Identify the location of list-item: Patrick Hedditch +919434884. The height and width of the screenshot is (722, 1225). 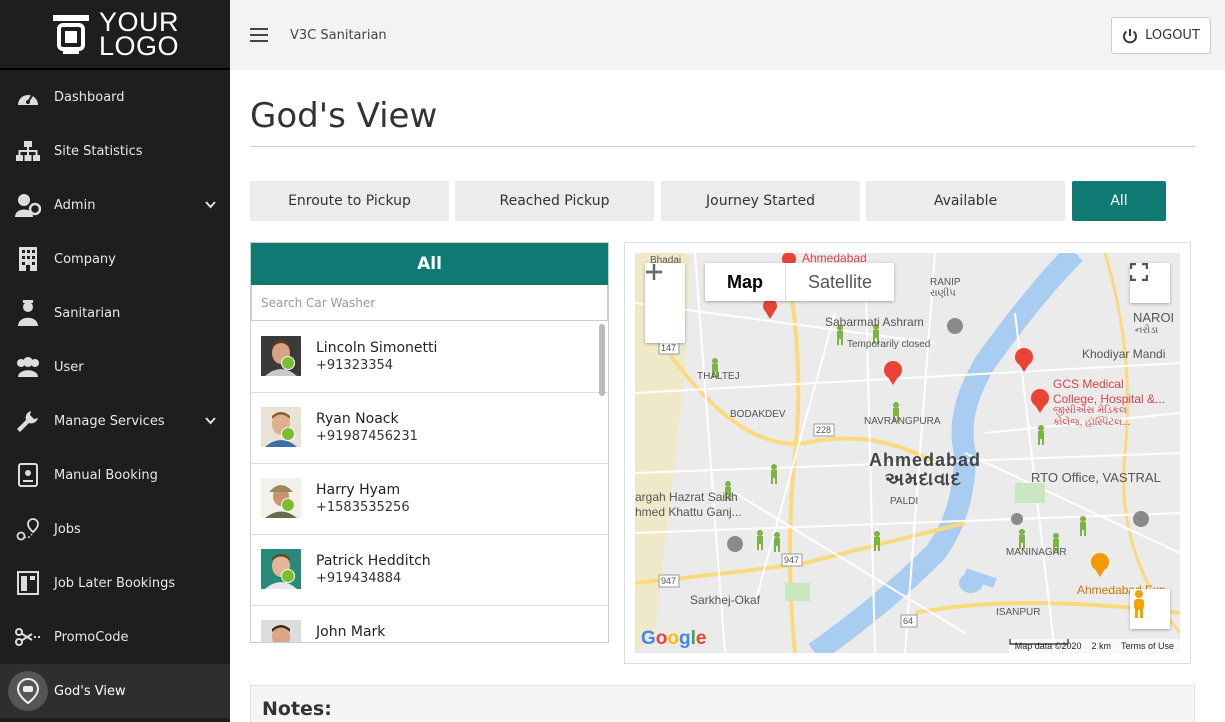
(429, 570).